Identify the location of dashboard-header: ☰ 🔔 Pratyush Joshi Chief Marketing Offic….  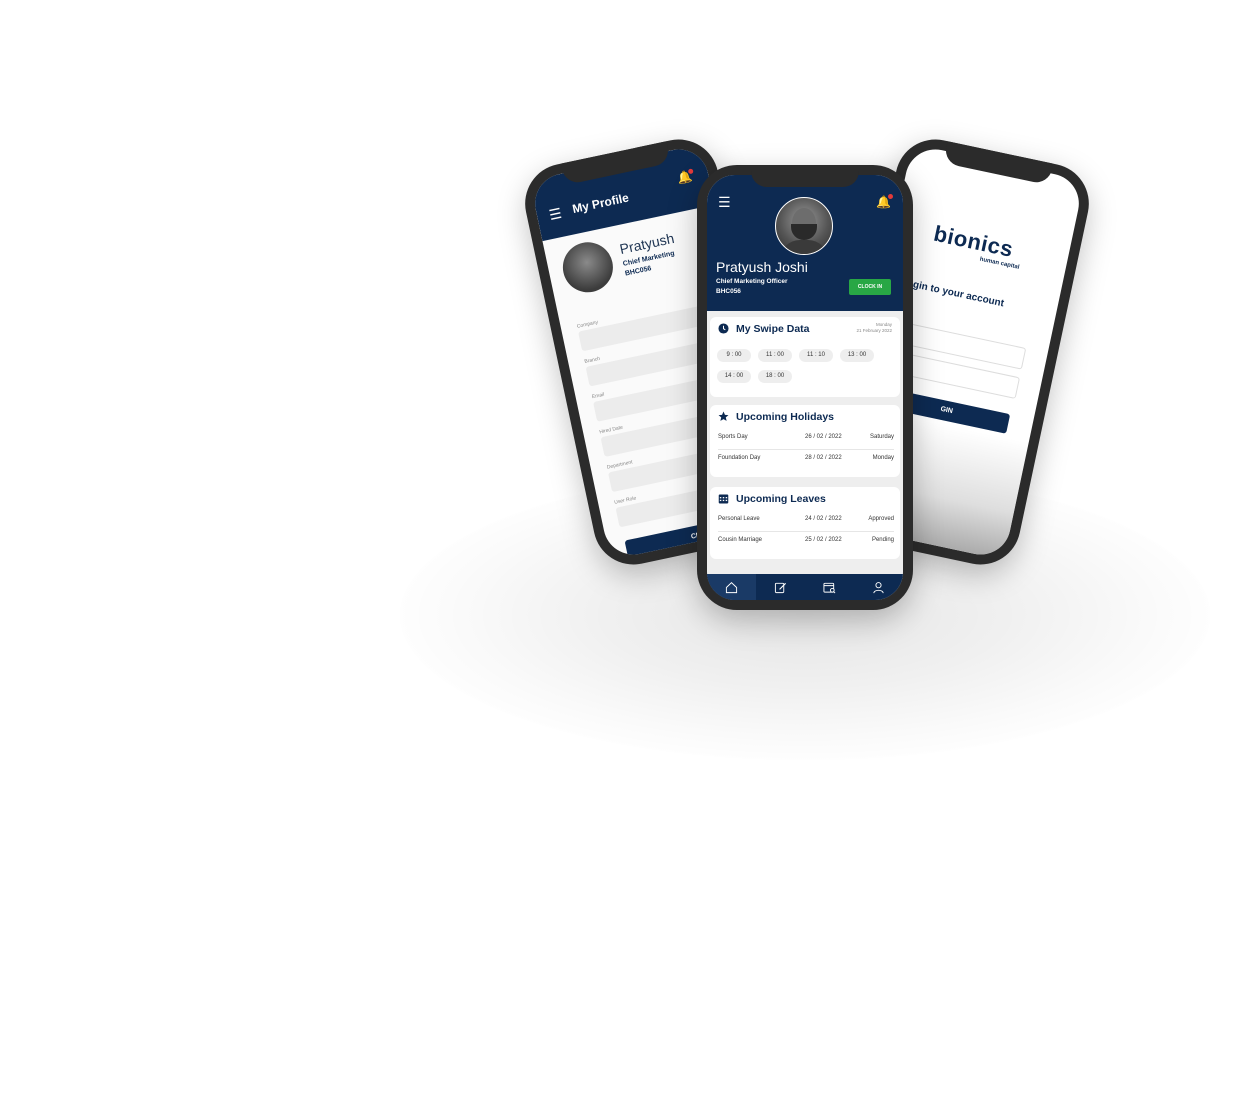
(805, 243).